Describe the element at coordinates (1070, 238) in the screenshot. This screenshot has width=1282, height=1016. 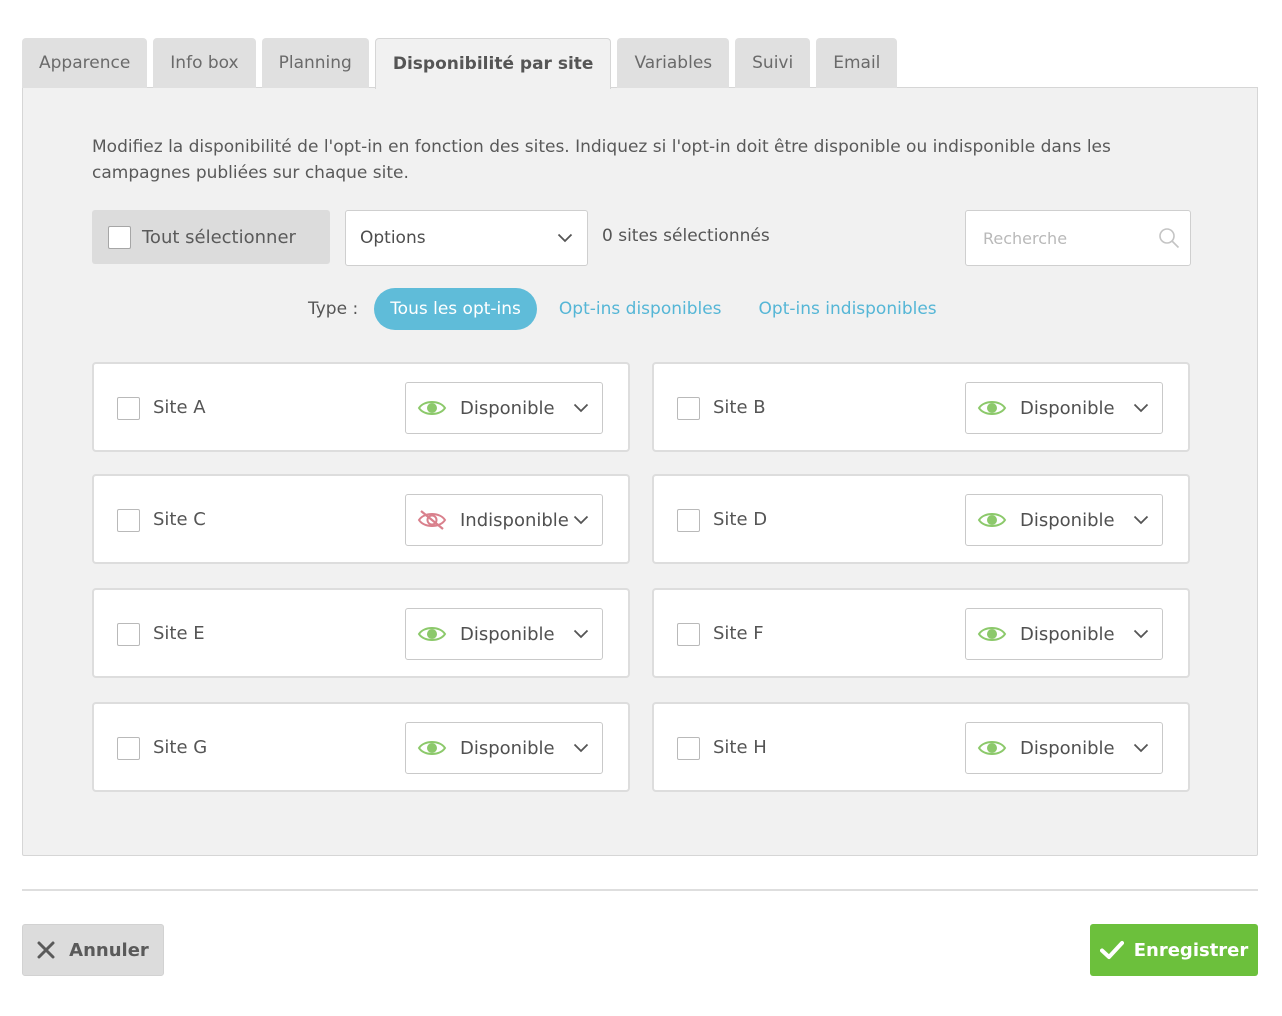
I see `search-input` at that location.